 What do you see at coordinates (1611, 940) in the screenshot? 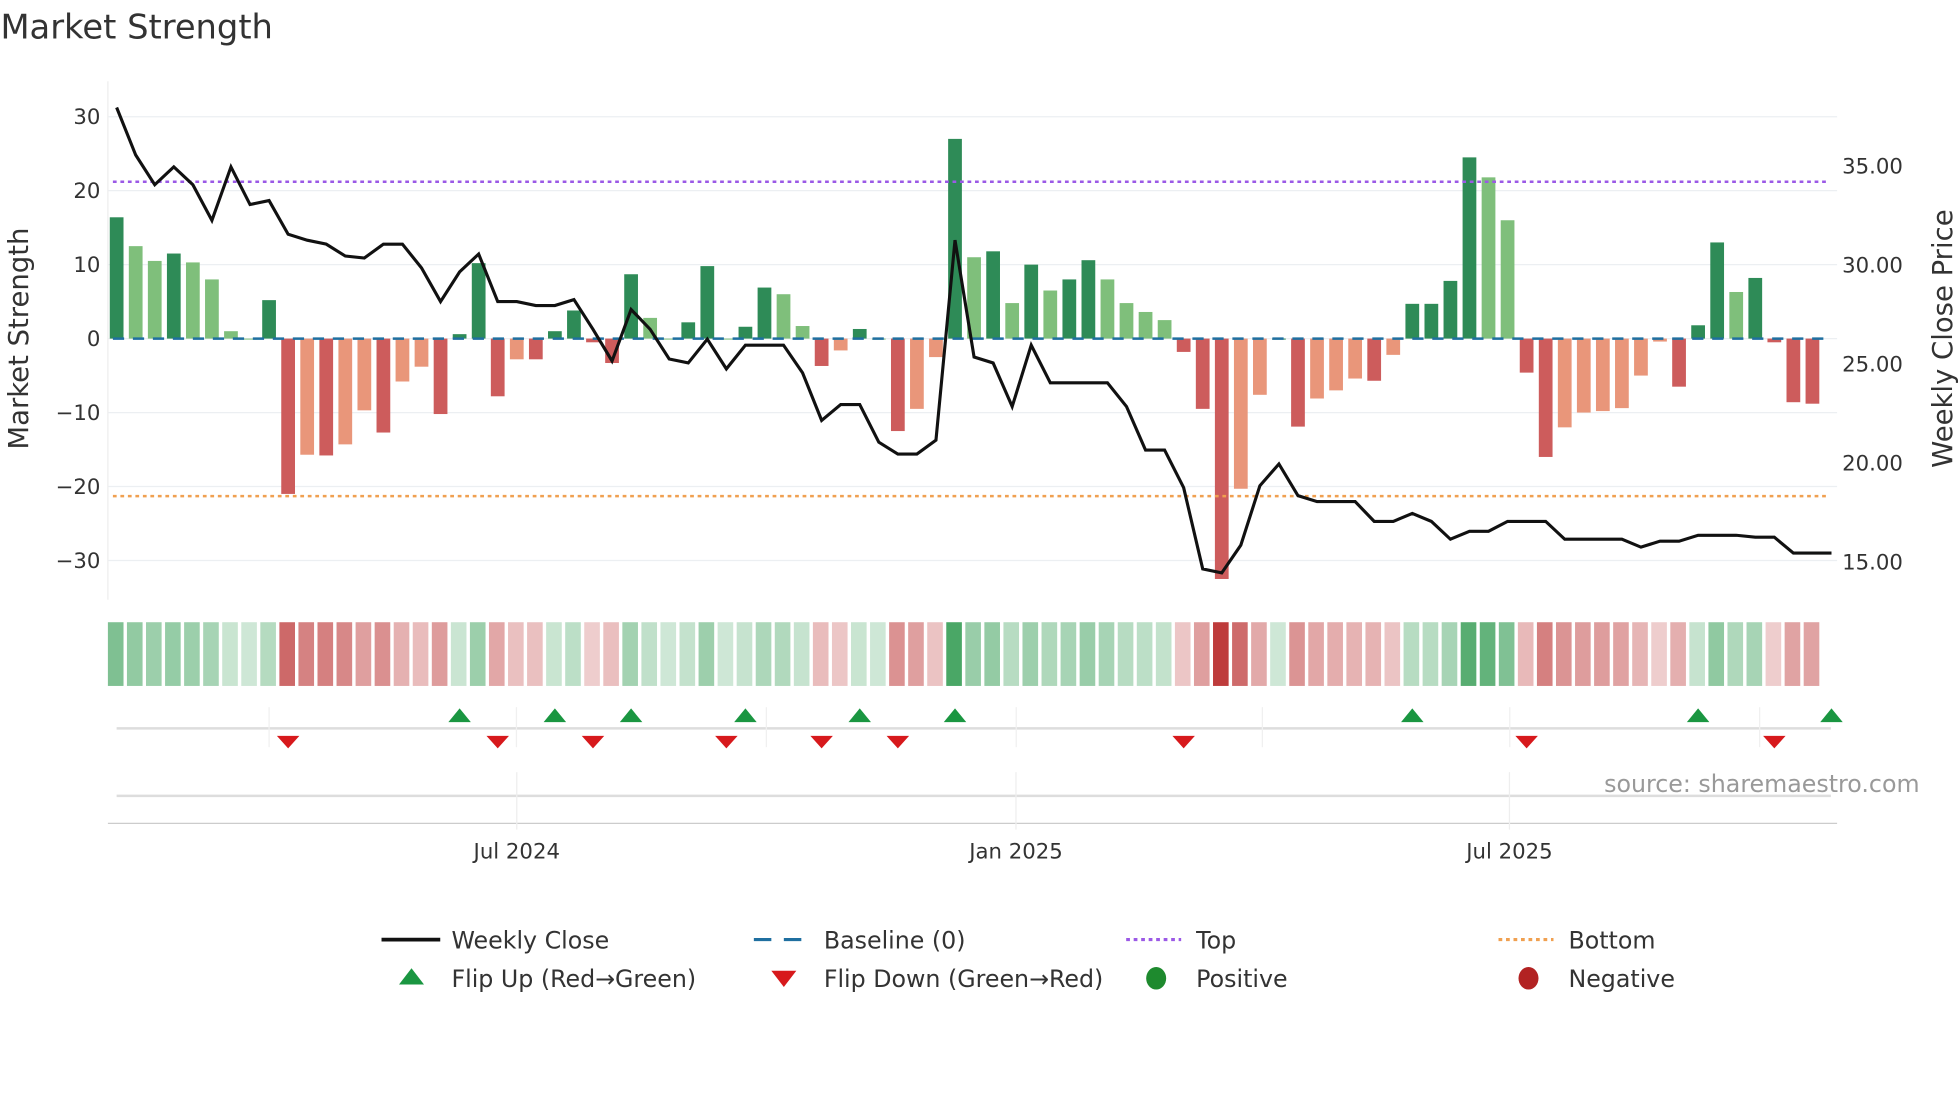
I see `legend-label: Bottom` at bounding box center [1611, 940].